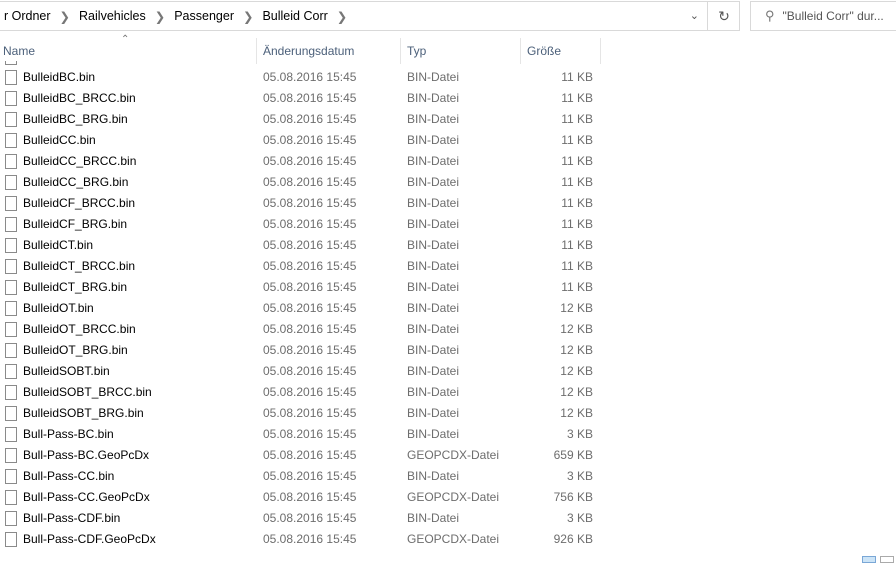 Image resolution: width=896 pixels, height=563 pixels. Describe the element at coordinates (59, 77) in the screenshot. I see `file-name: BulleidBC.bin` at that location.